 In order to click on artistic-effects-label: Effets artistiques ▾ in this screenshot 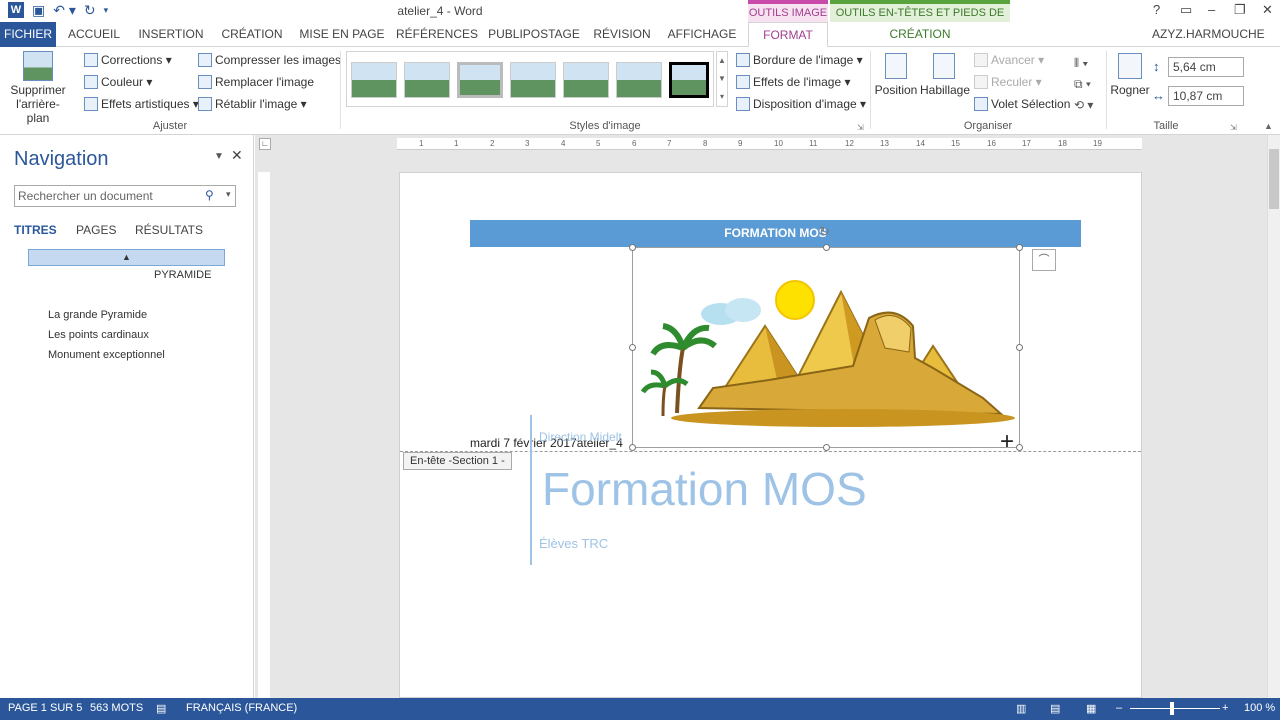, I will do `click(150, 104)`.